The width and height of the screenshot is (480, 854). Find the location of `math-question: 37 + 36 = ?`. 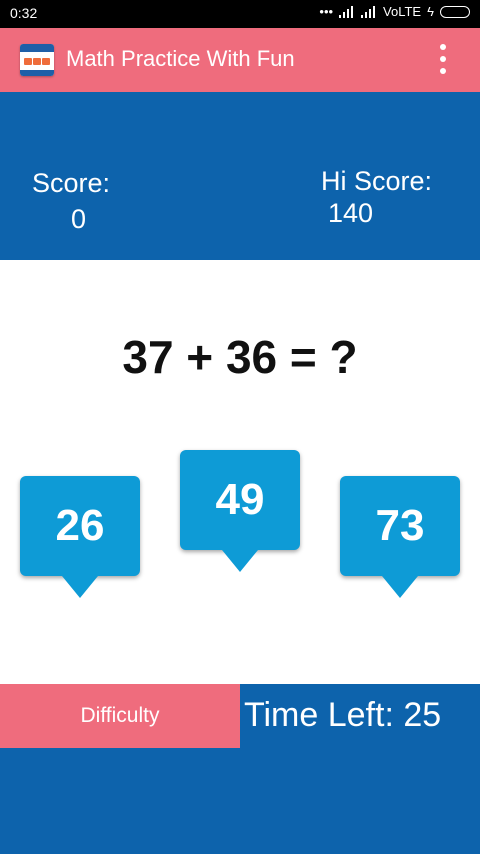

math-question: 37 + 36 = ? is located at coordinates (240, 357).